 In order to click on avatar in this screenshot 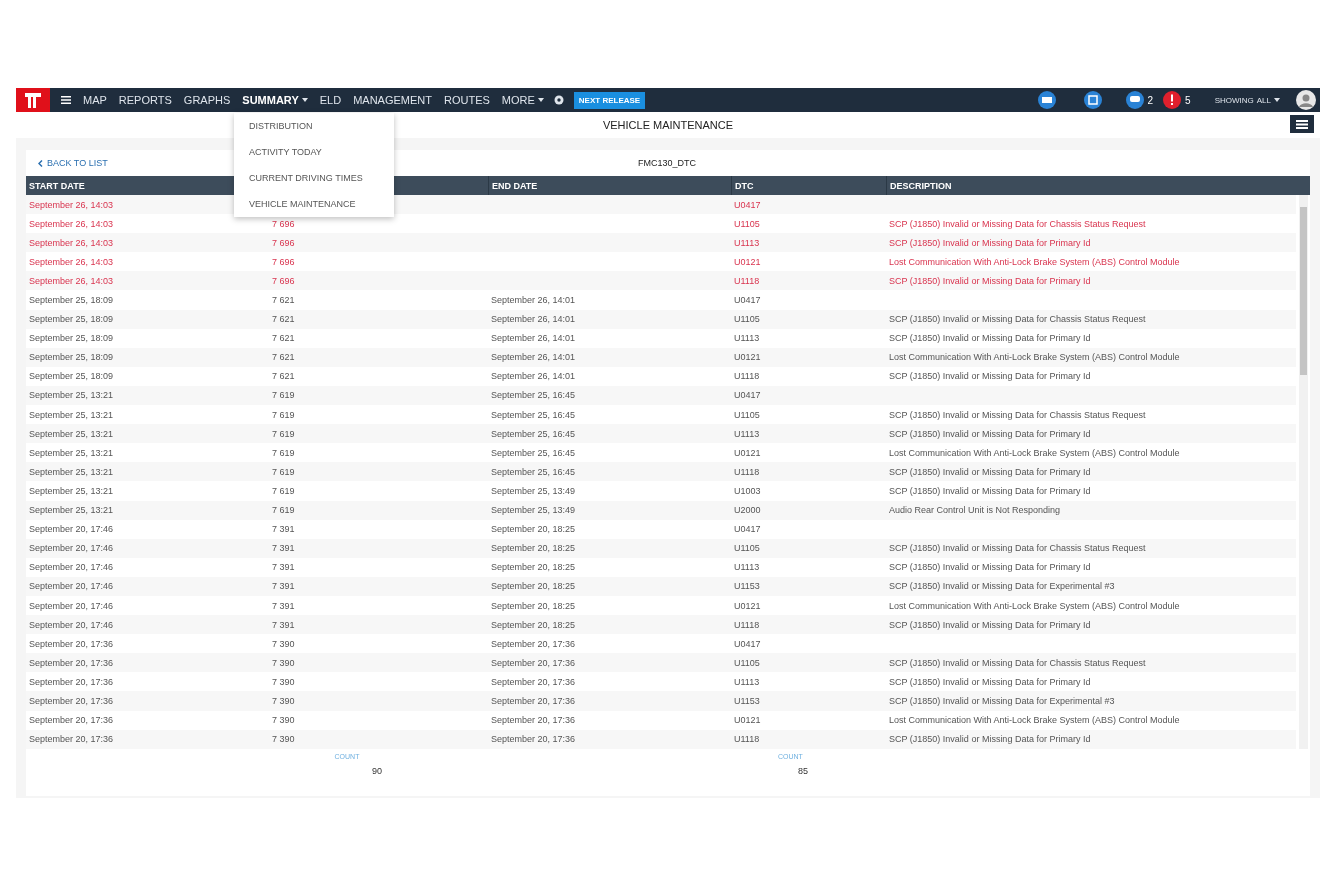, I will do `click(1306, 100)`.